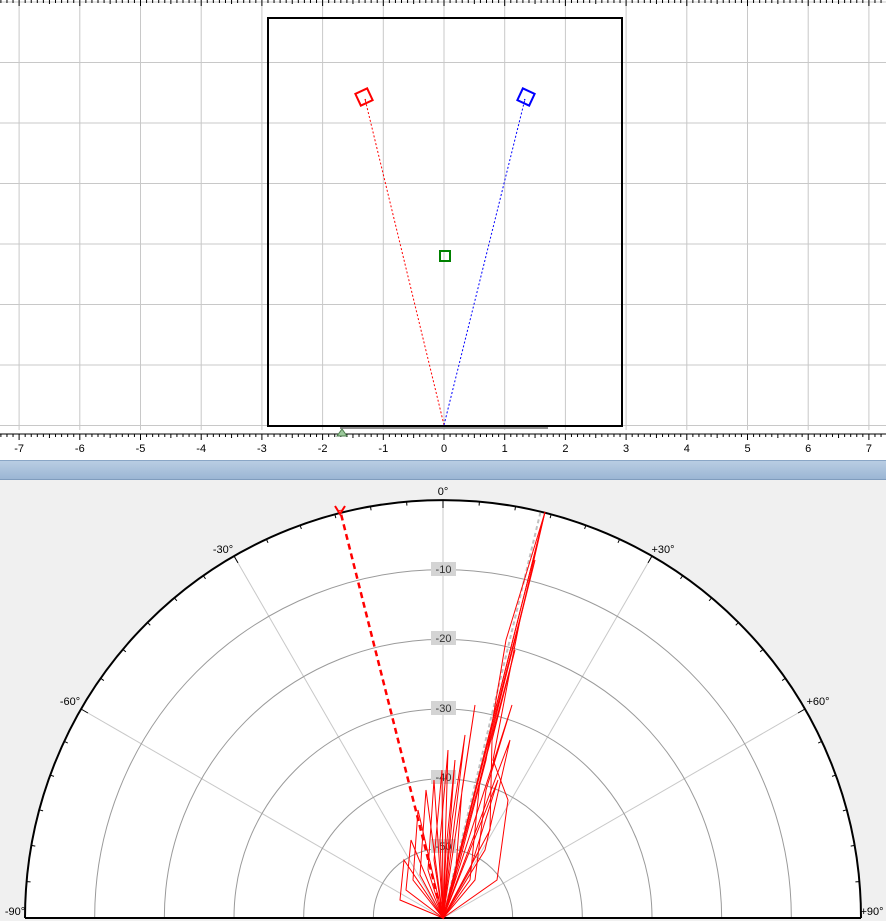 This screenshot has width=886, height=921. What do you see at coordinates (869, 449) in the screenshot?
I see `x-axis-tick-label: 7` at bounding box center [869, 449].